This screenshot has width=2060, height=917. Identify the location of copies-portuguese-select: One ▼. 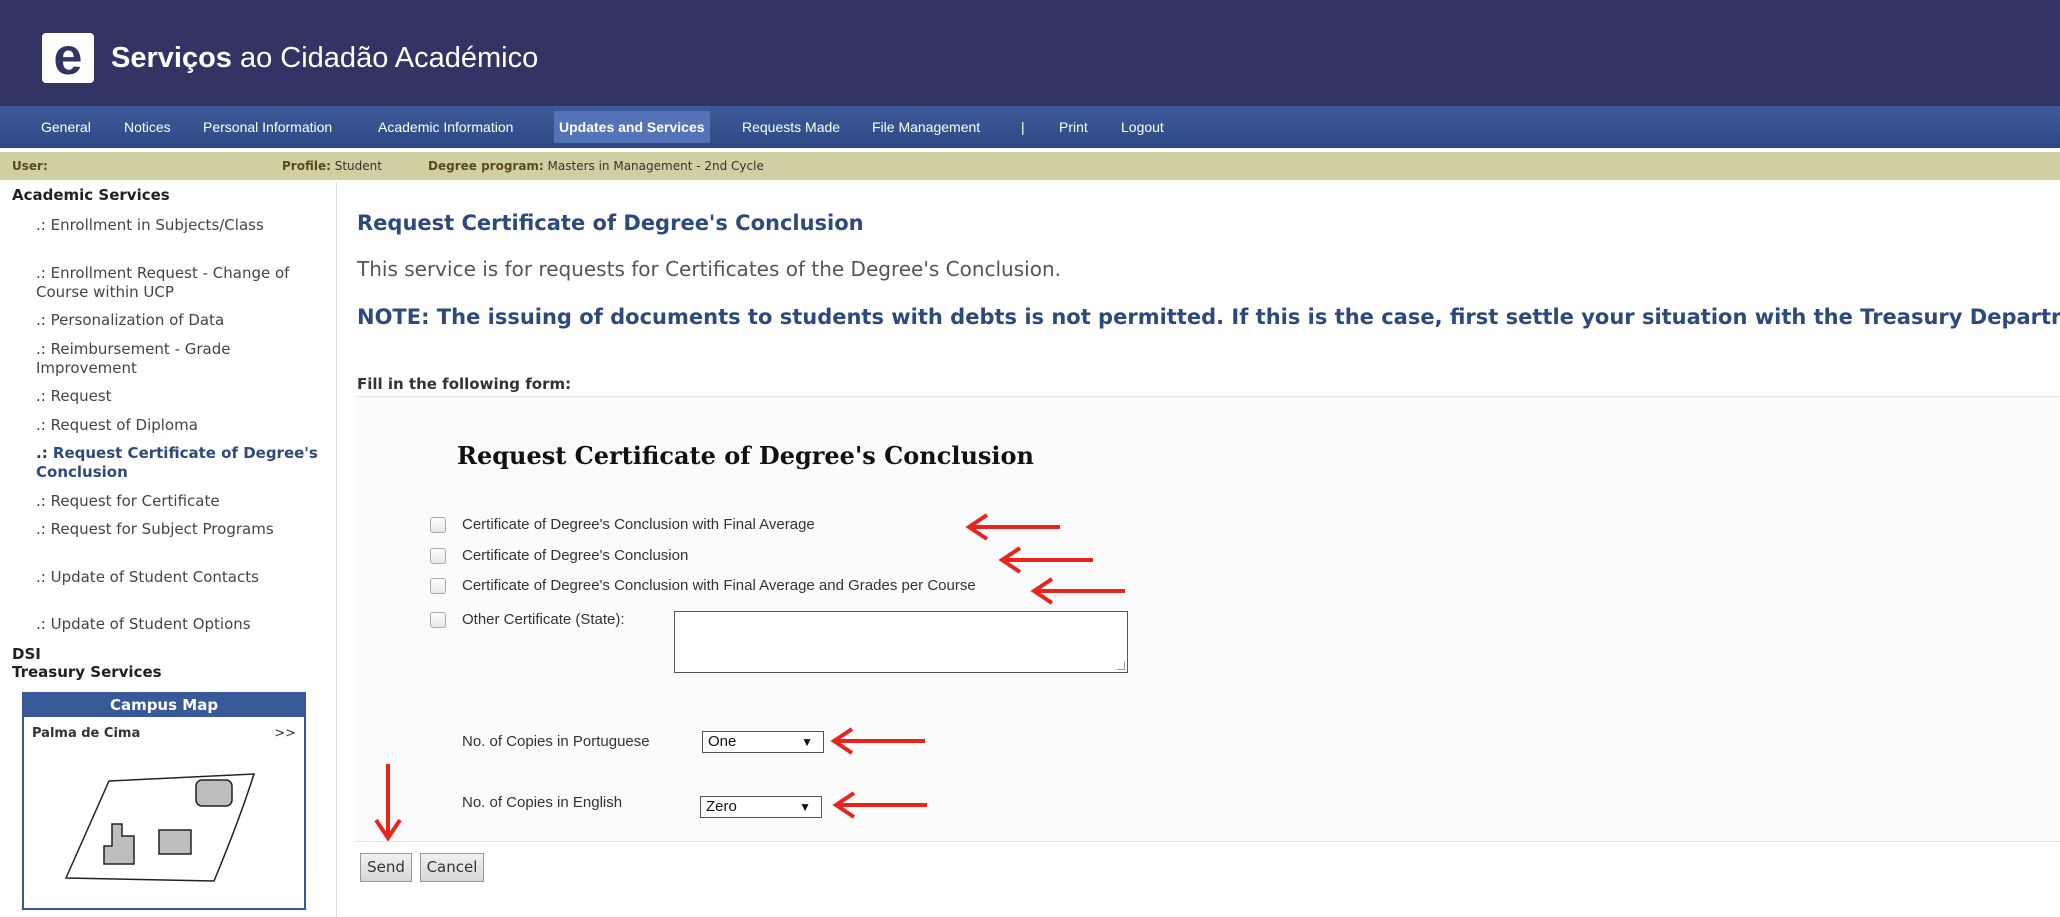
(763, 742).